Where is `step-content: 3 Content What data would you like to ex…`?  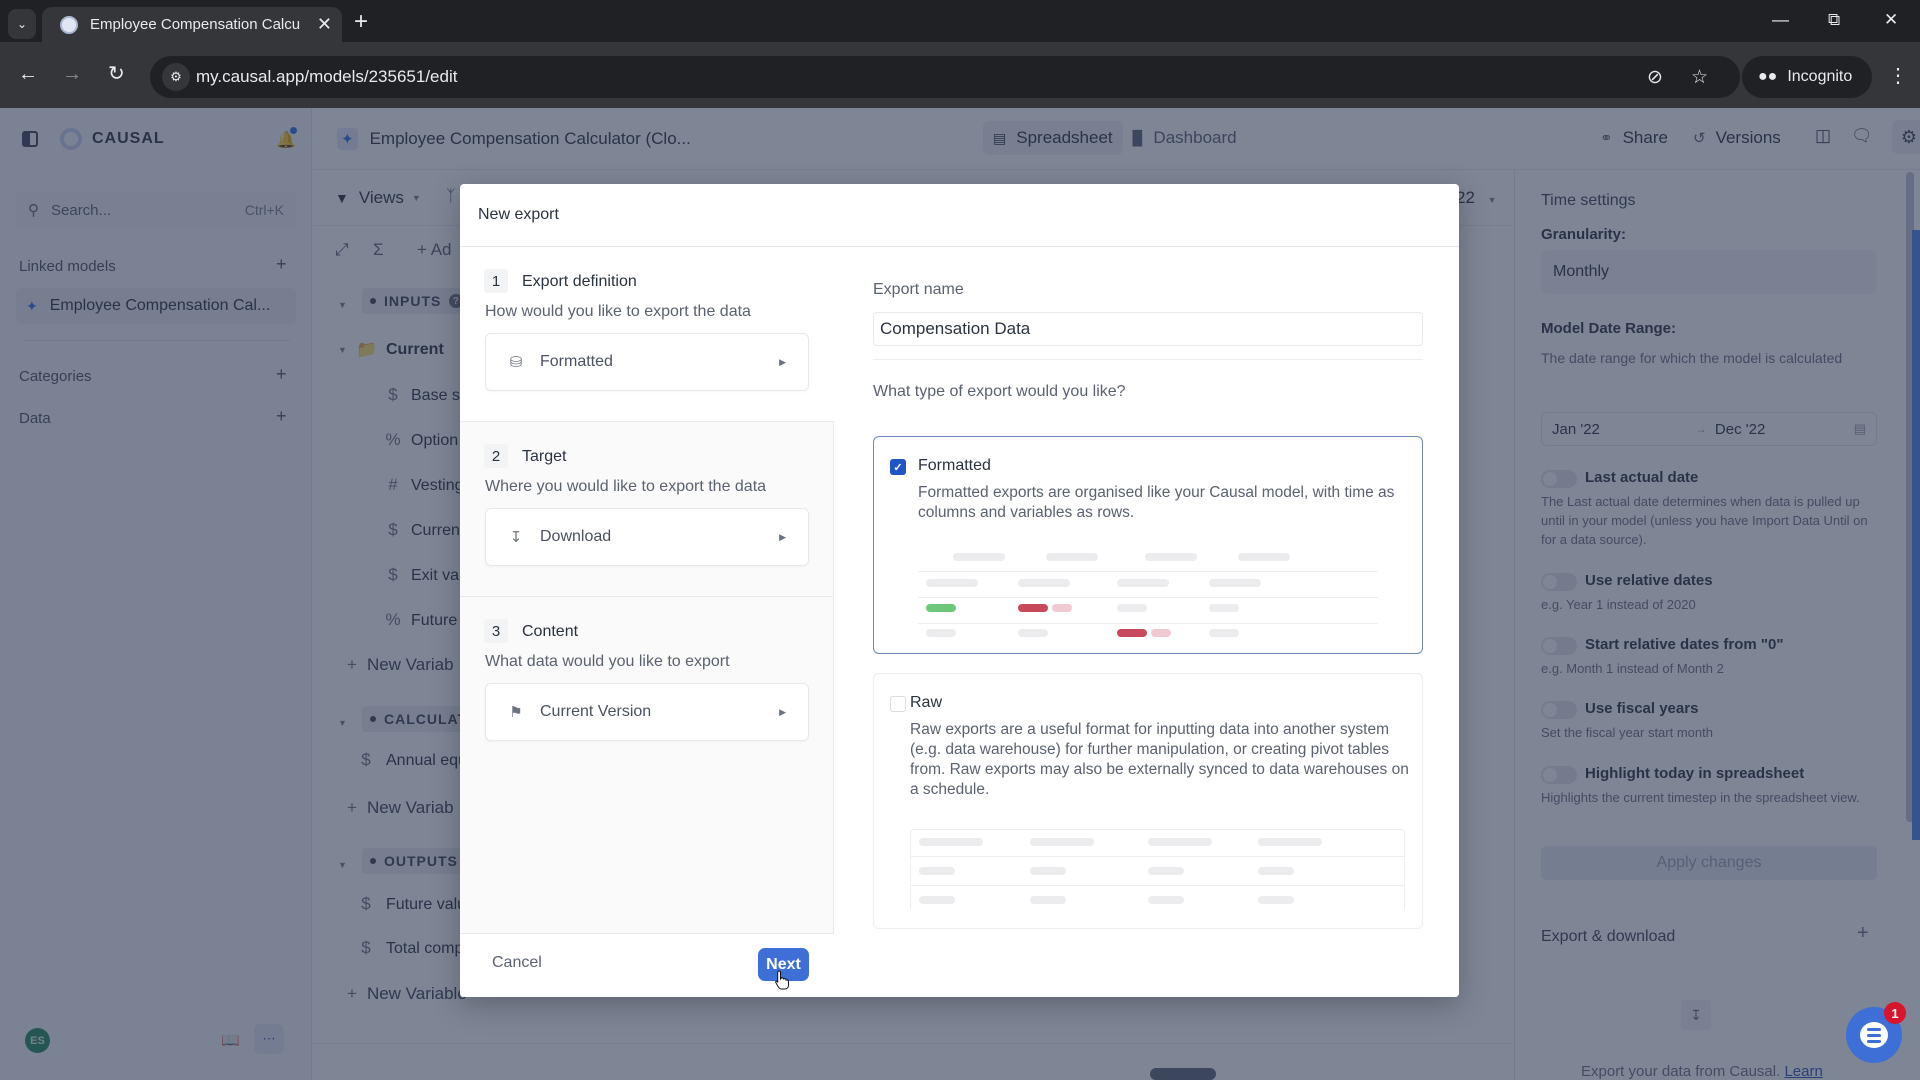
step-content: 3 Content What data would you like to ex… is located at coordinates (647, 765).